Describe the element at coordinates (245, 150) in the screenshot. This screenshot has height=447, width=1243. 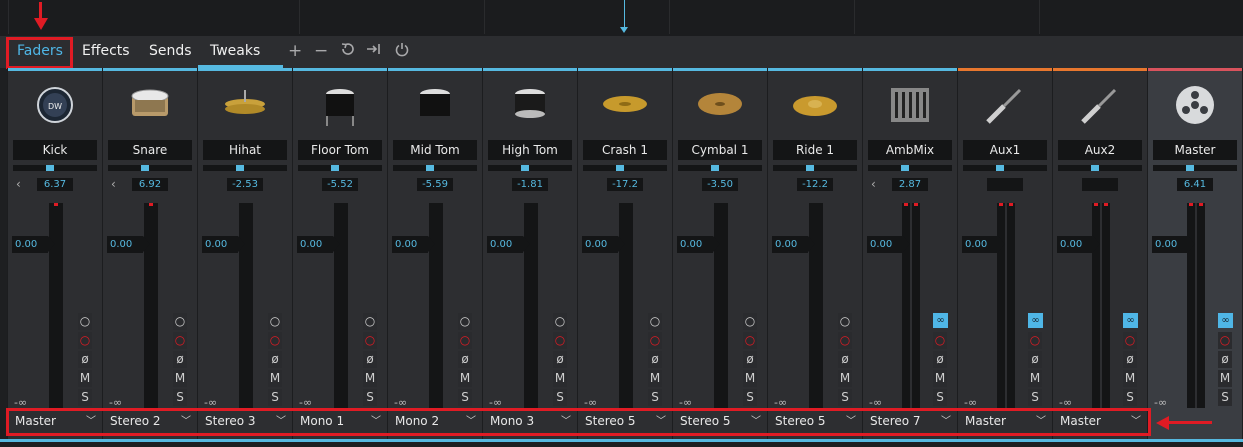
I see `channel-name: Hihat` at that location.